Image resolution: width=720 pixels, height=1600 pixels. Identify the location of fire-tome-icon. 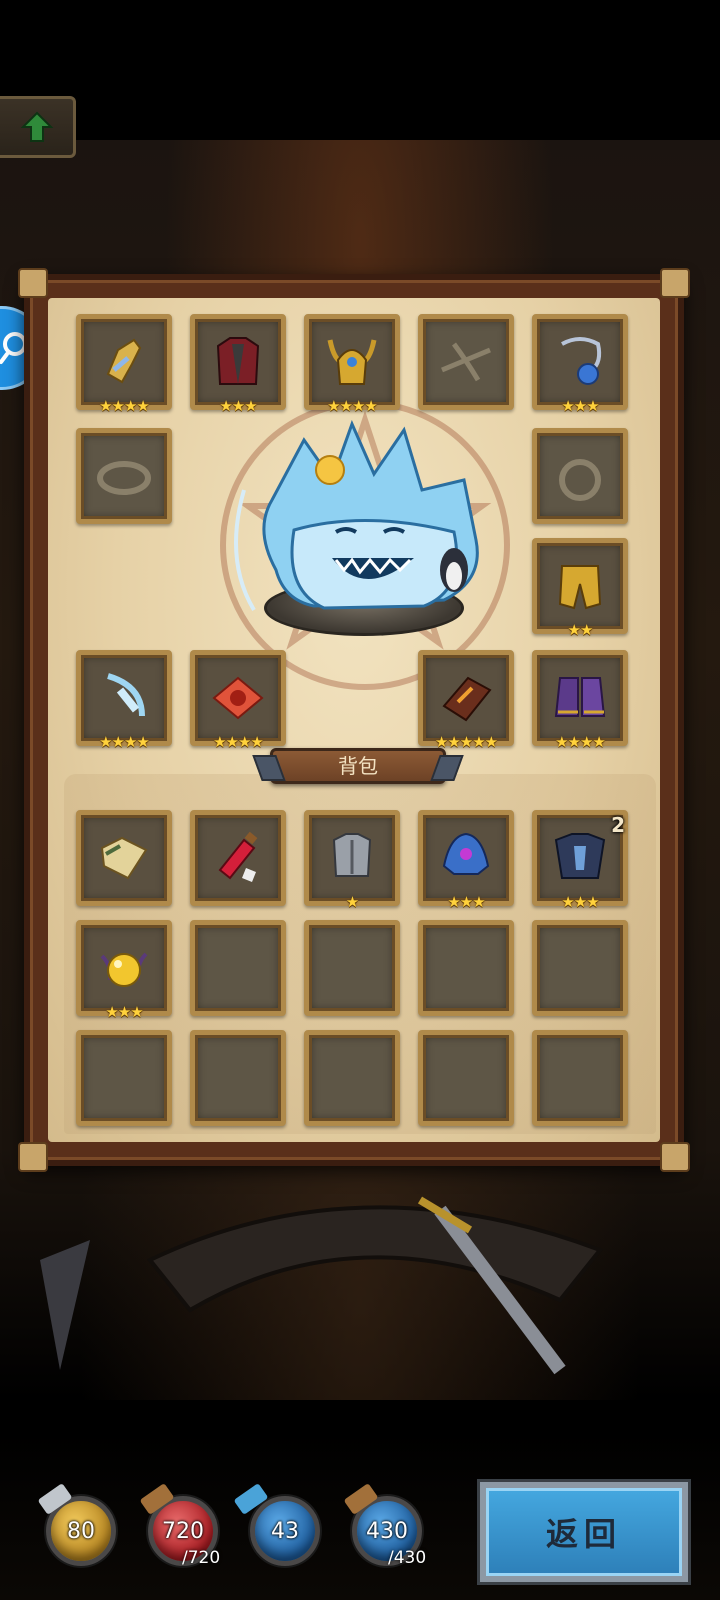
(467, 699).